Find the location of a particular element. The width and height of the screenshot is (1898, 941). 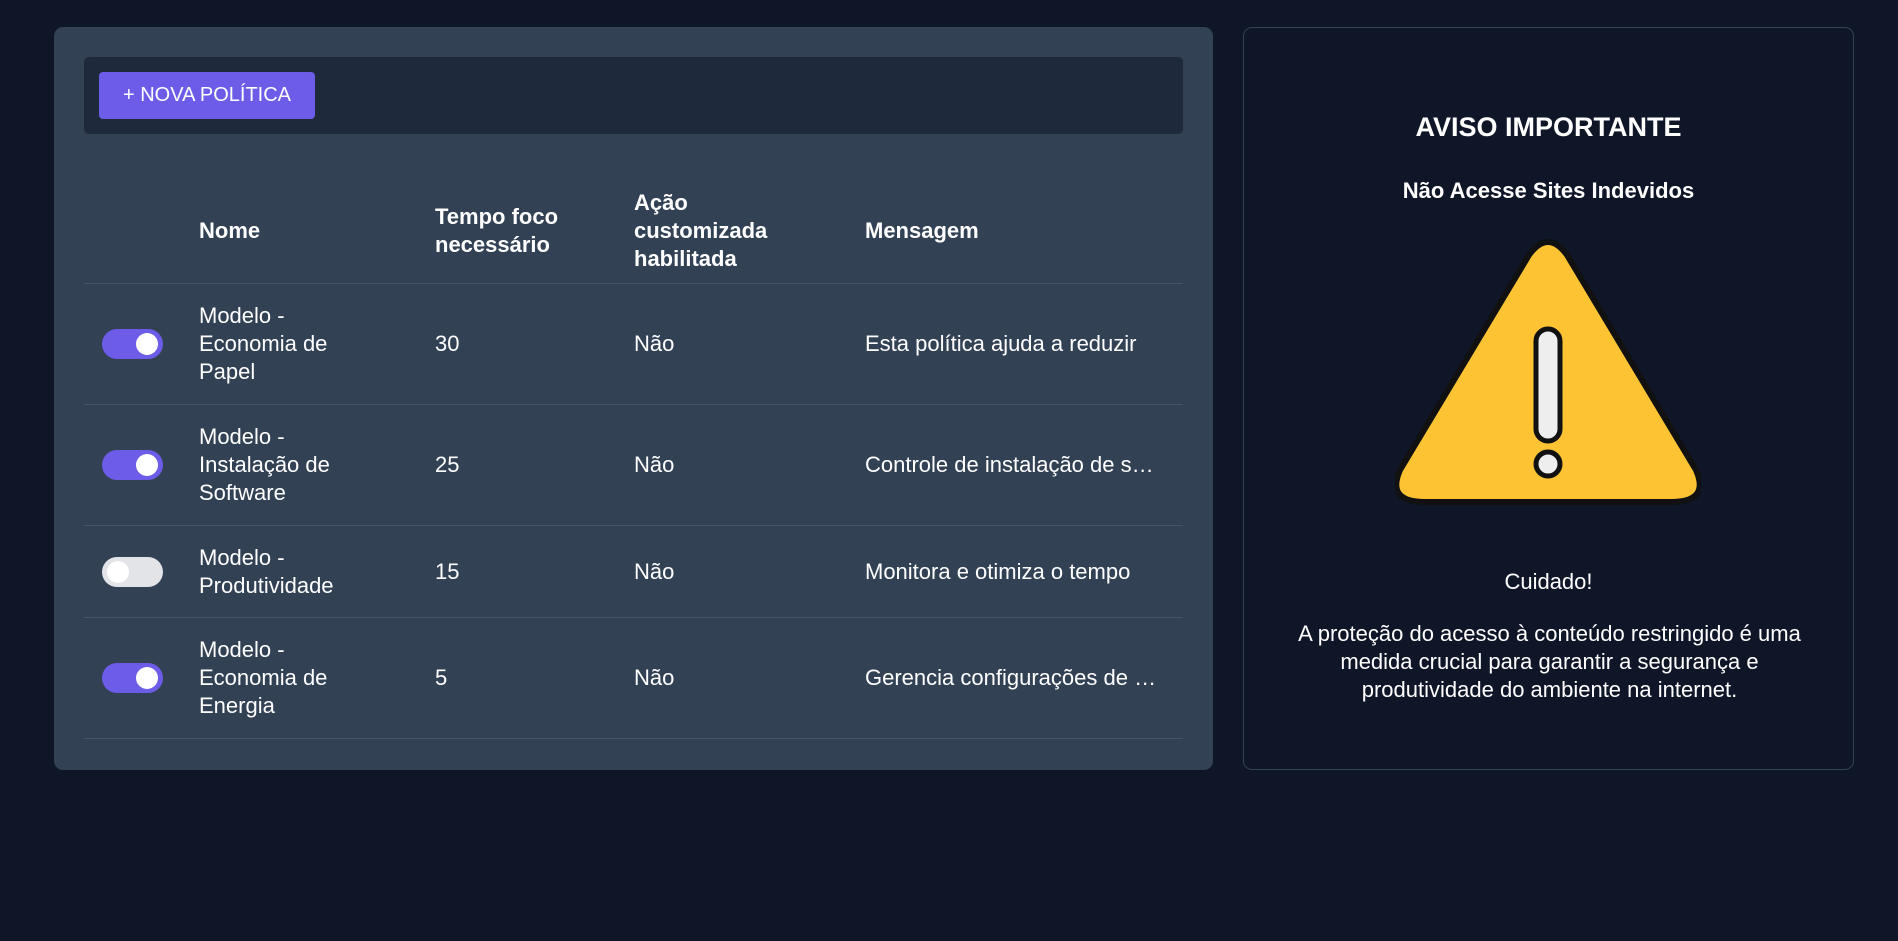

column-header-focus-time: Tempo foco necessário is located at coordinates (520, 230).